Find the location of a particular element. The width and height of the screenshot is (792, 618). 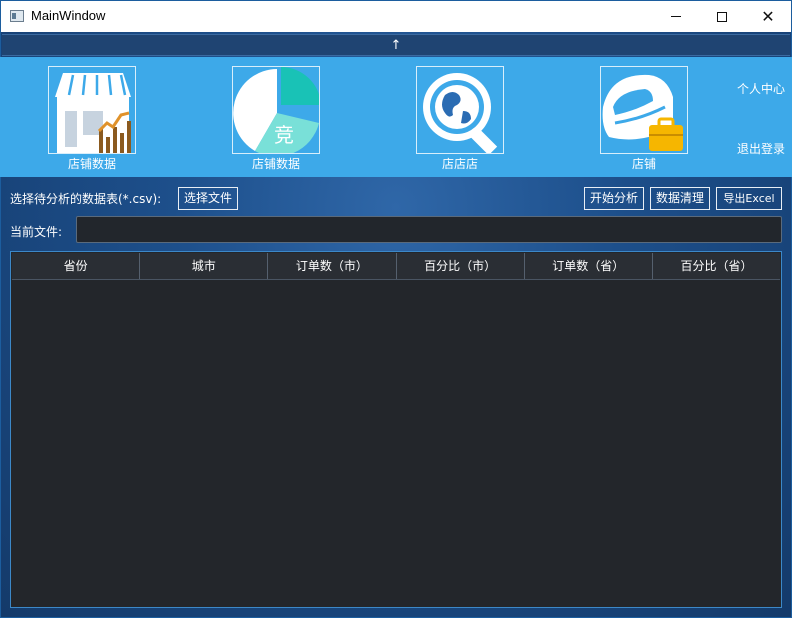

storefront-chart-icon is located at coordinates (93, 113).